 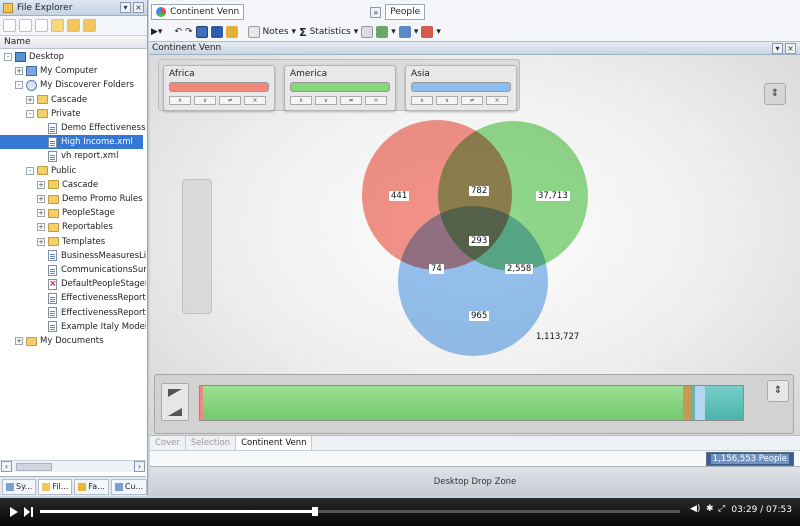 I want to click on tree-item: + Reportables, so click(x=56, y=227).